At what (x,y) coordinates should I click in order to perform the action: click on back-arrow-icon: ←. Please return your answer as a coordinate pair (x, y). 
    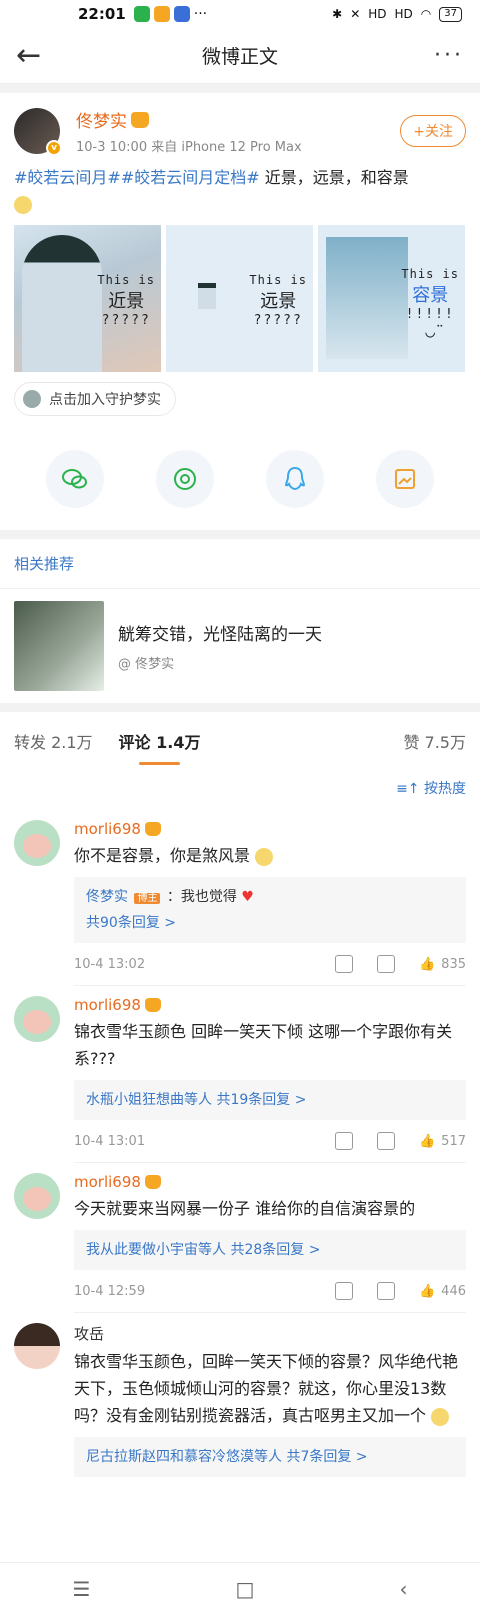
    Looking at the image, I should click on (36, 55).